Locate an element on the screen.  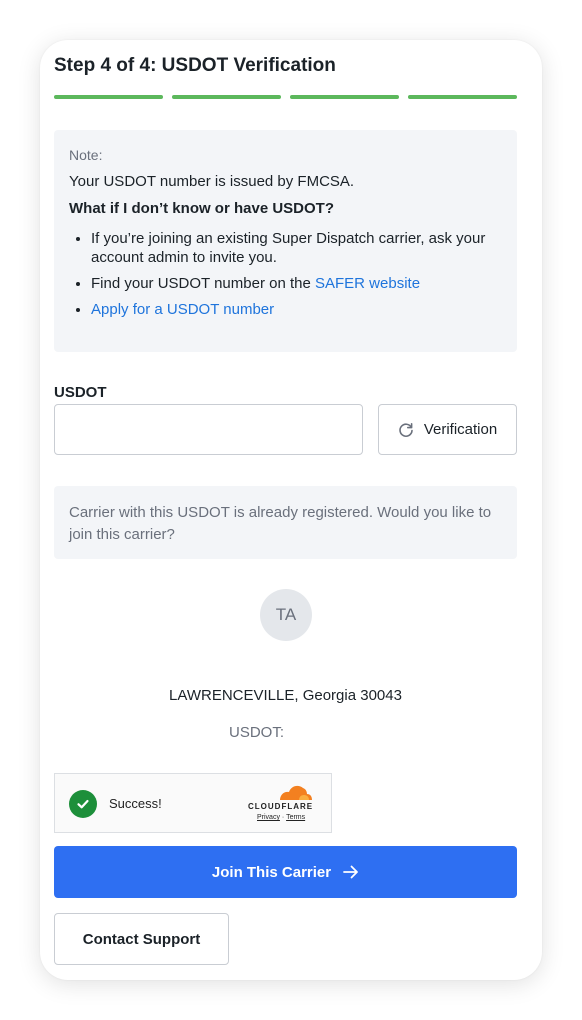
apply-usdot-link: Apply for a USDOT number is located at coordinates (182, 309).